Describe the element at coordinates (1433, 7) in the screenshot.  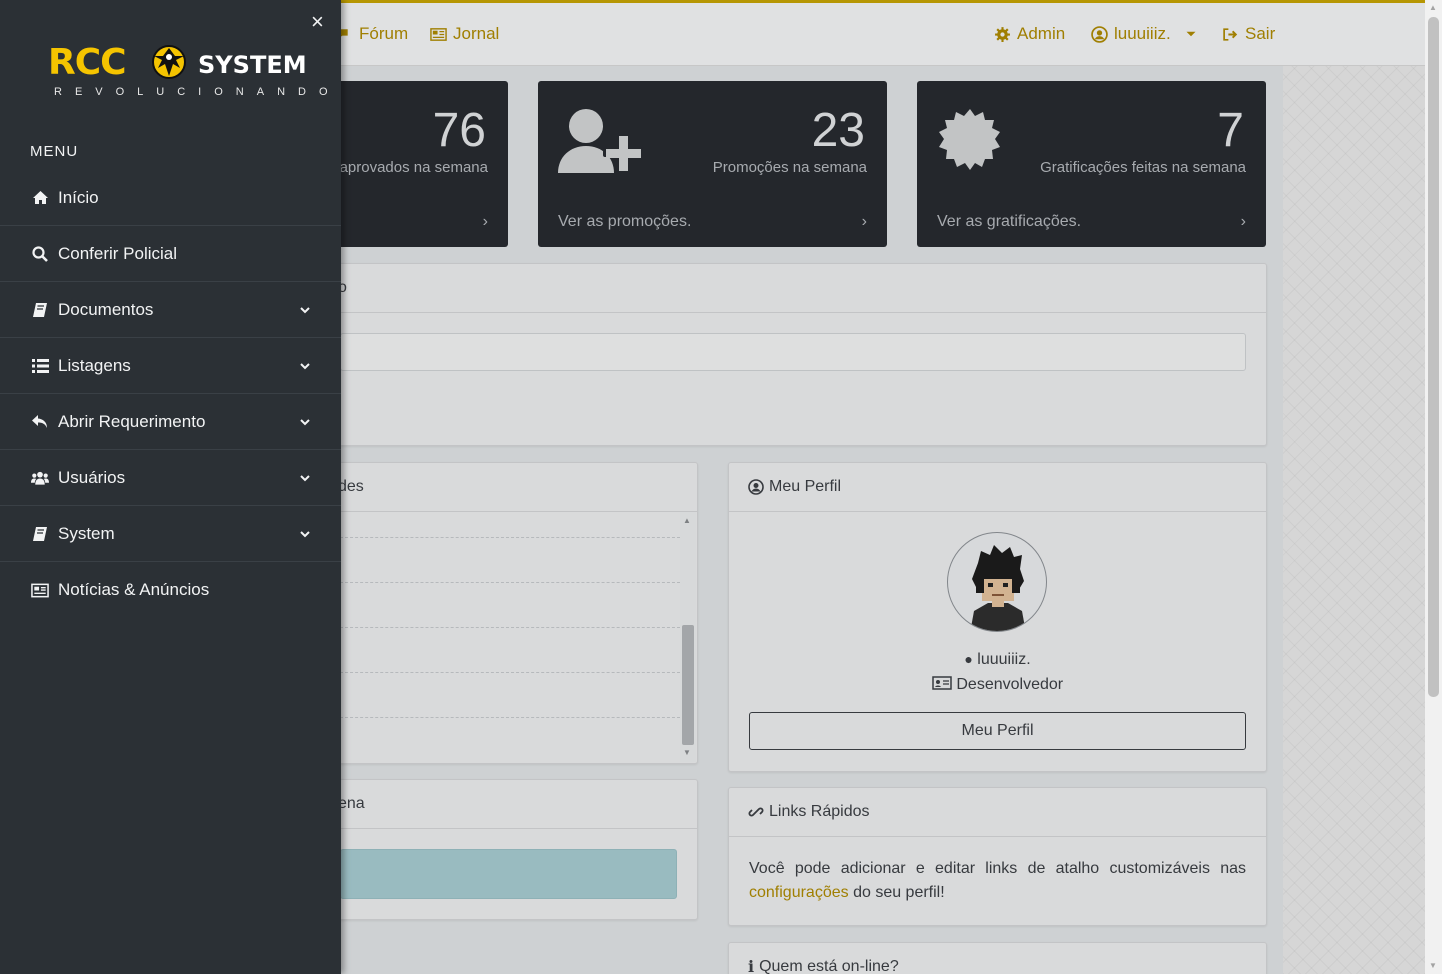
I see `scroll-up-icon: ▲` at that location.